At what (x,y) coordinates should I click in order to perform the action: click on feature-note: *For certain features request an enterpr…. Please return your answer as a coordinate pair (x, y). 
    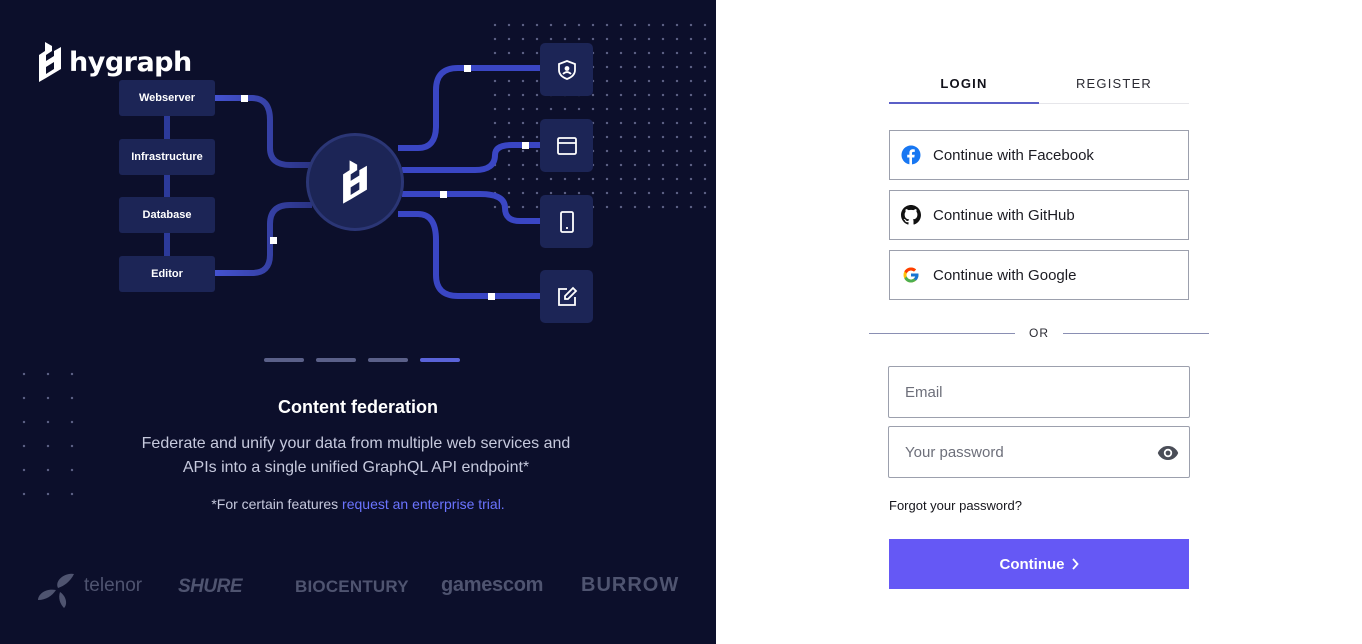
    Looking at the image, I should click on (358, 504).